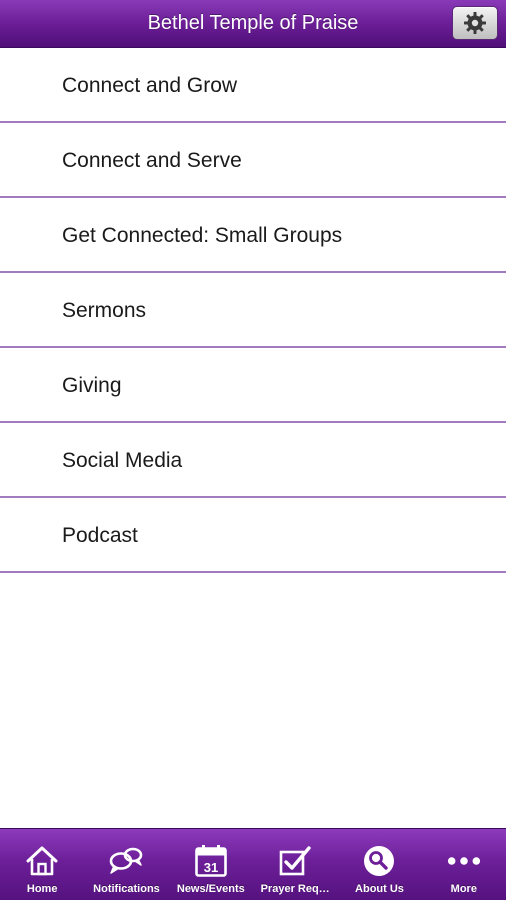  Describe the element at coordinates (122, 460) in the screenshot. I see `menu-item-label: Social Media` at that location.